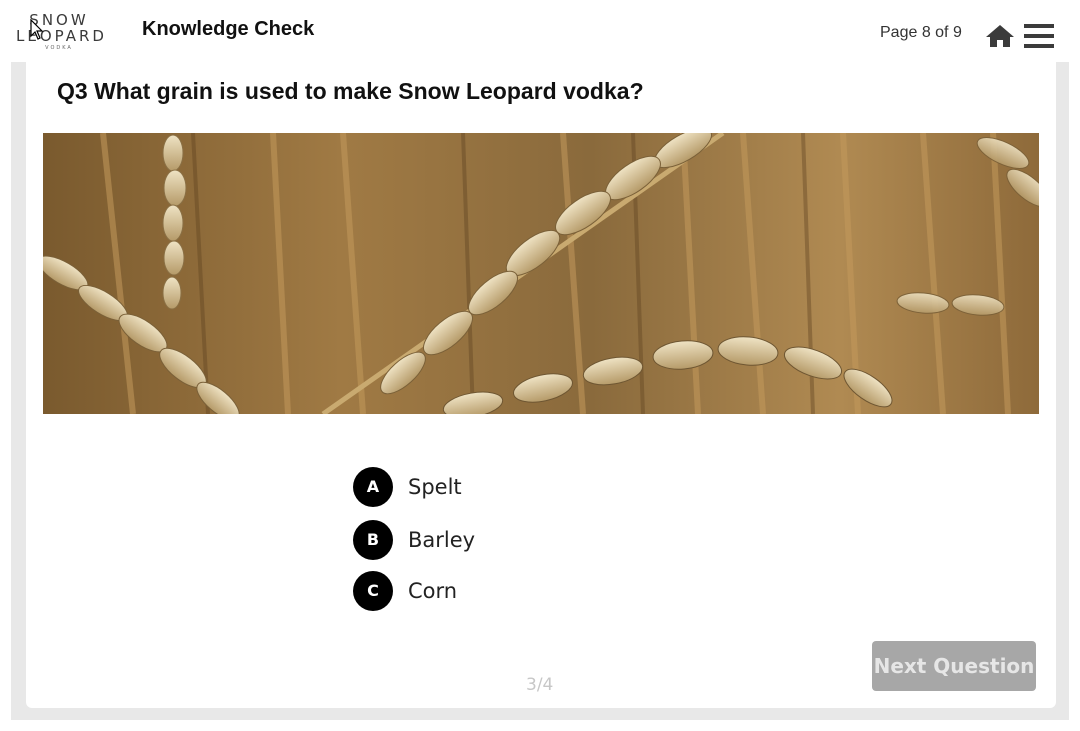  Describe the element at coordinates (463, 487) in the screenshot. I see `answer-option-a: A Spelt` at that location.